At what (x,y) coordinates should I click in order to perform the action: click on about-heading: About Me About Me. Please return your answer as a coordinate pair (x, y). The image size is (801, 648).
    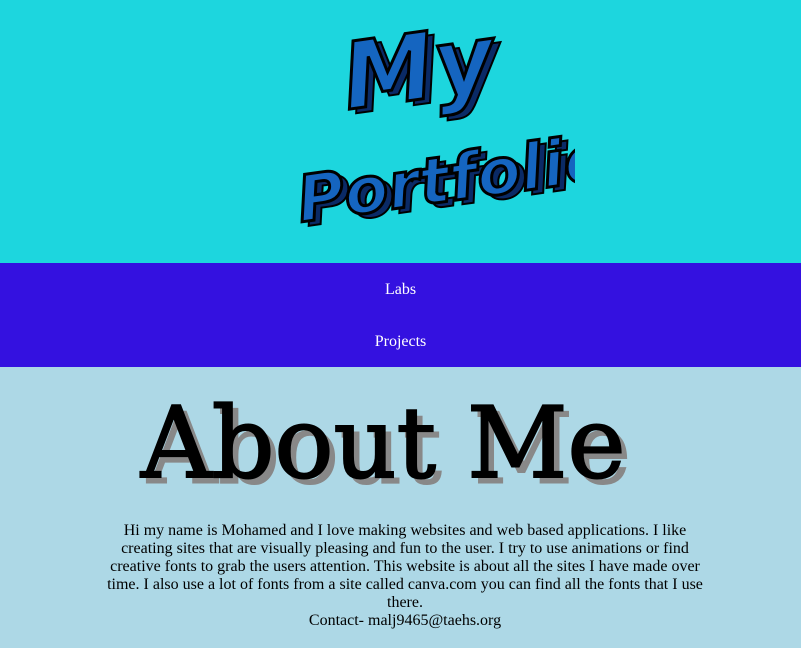
    Looking at the image, I should click on (385, 444).